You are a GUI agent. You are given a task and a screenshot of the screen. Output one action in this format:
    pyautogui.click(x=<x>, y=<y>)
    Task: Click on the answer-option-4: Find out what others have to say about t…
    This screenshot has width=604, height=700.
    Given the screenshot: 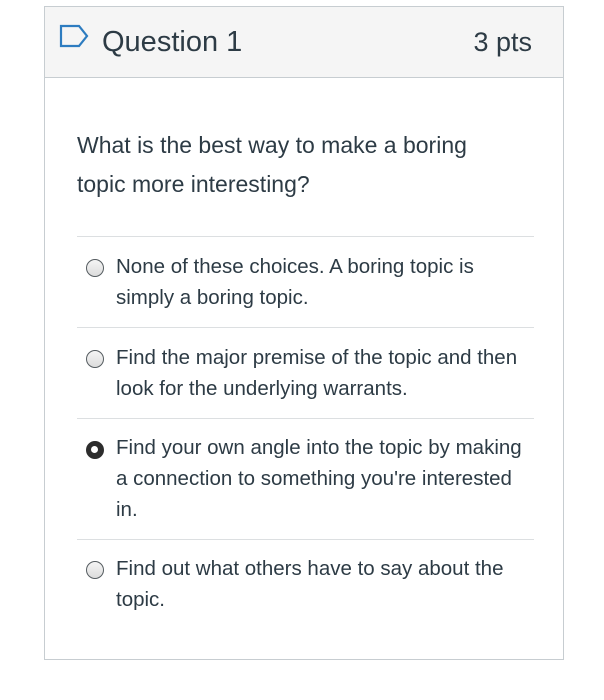 What is the action you would take?
    pyautogui.click(x=305, y=584)
    